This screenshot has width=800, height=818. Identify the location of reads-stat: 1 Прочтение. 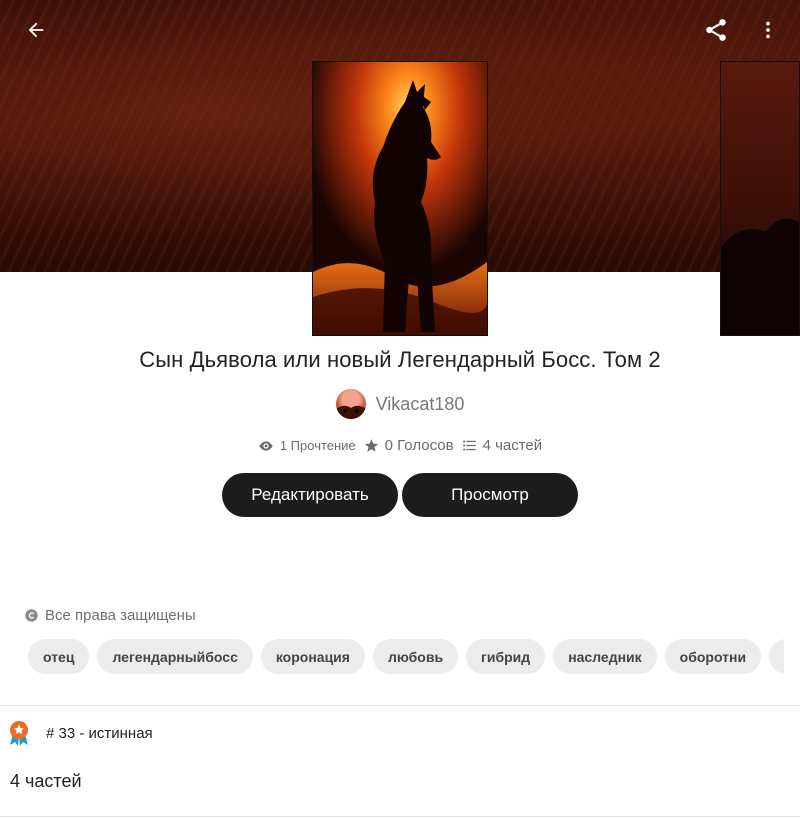
(307, 446).